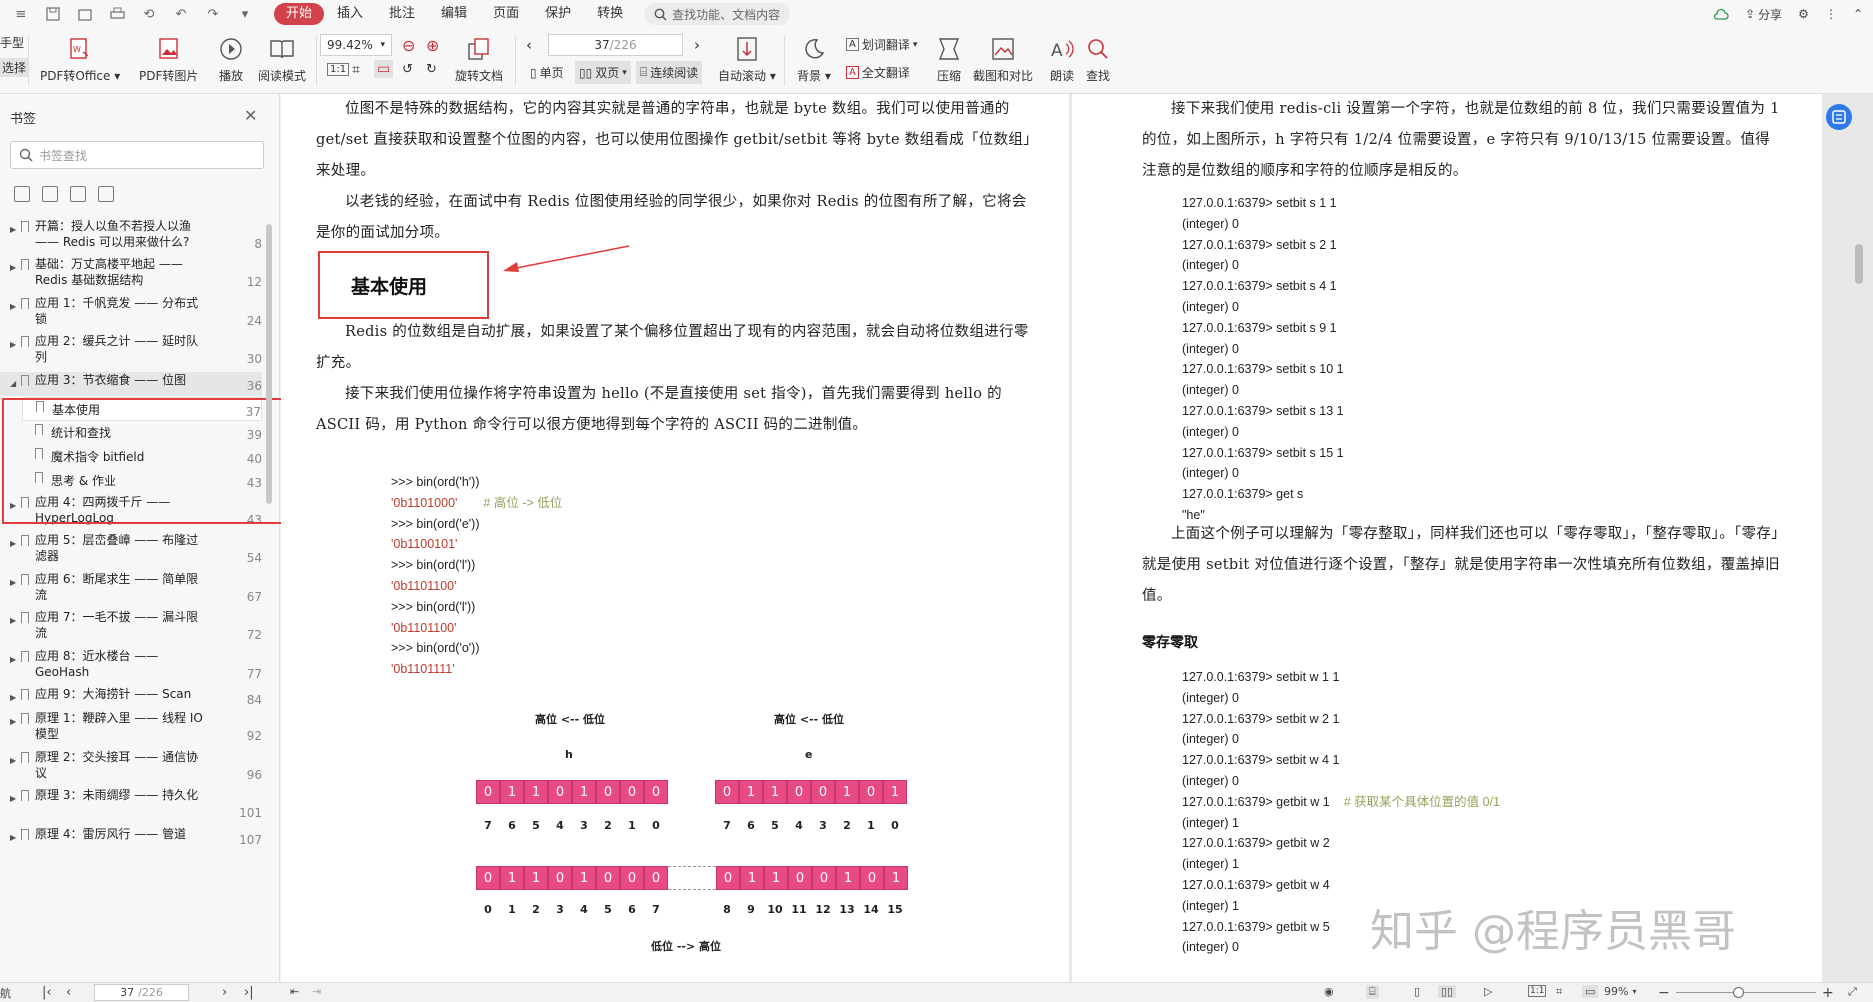  I want to click on bookmark-item: ▶ 应用 9：大海捞针 —— Scan 84, so click(131, 698).